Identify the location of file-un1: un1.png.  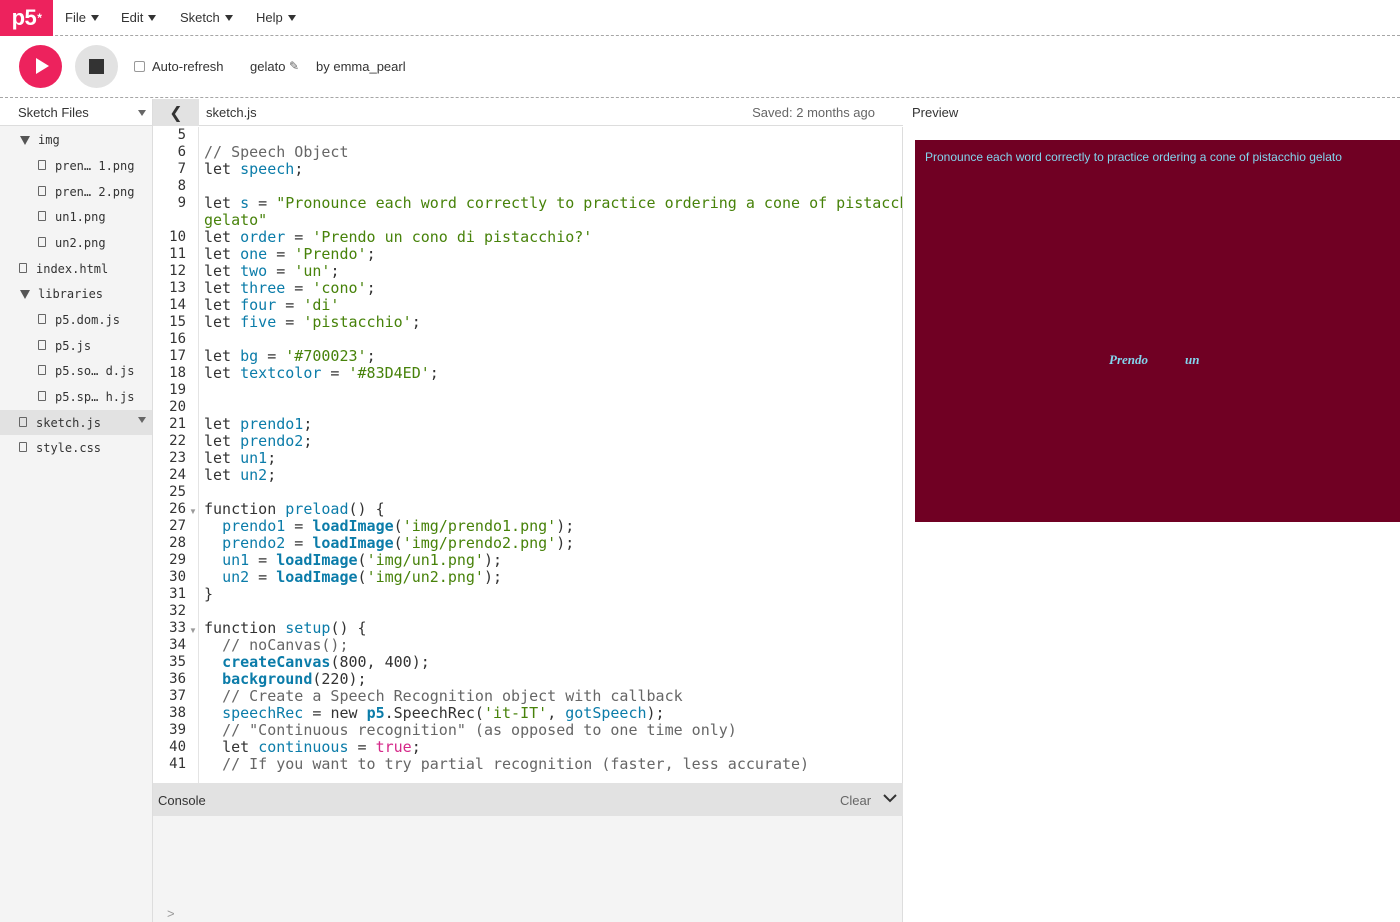
(72, 217).